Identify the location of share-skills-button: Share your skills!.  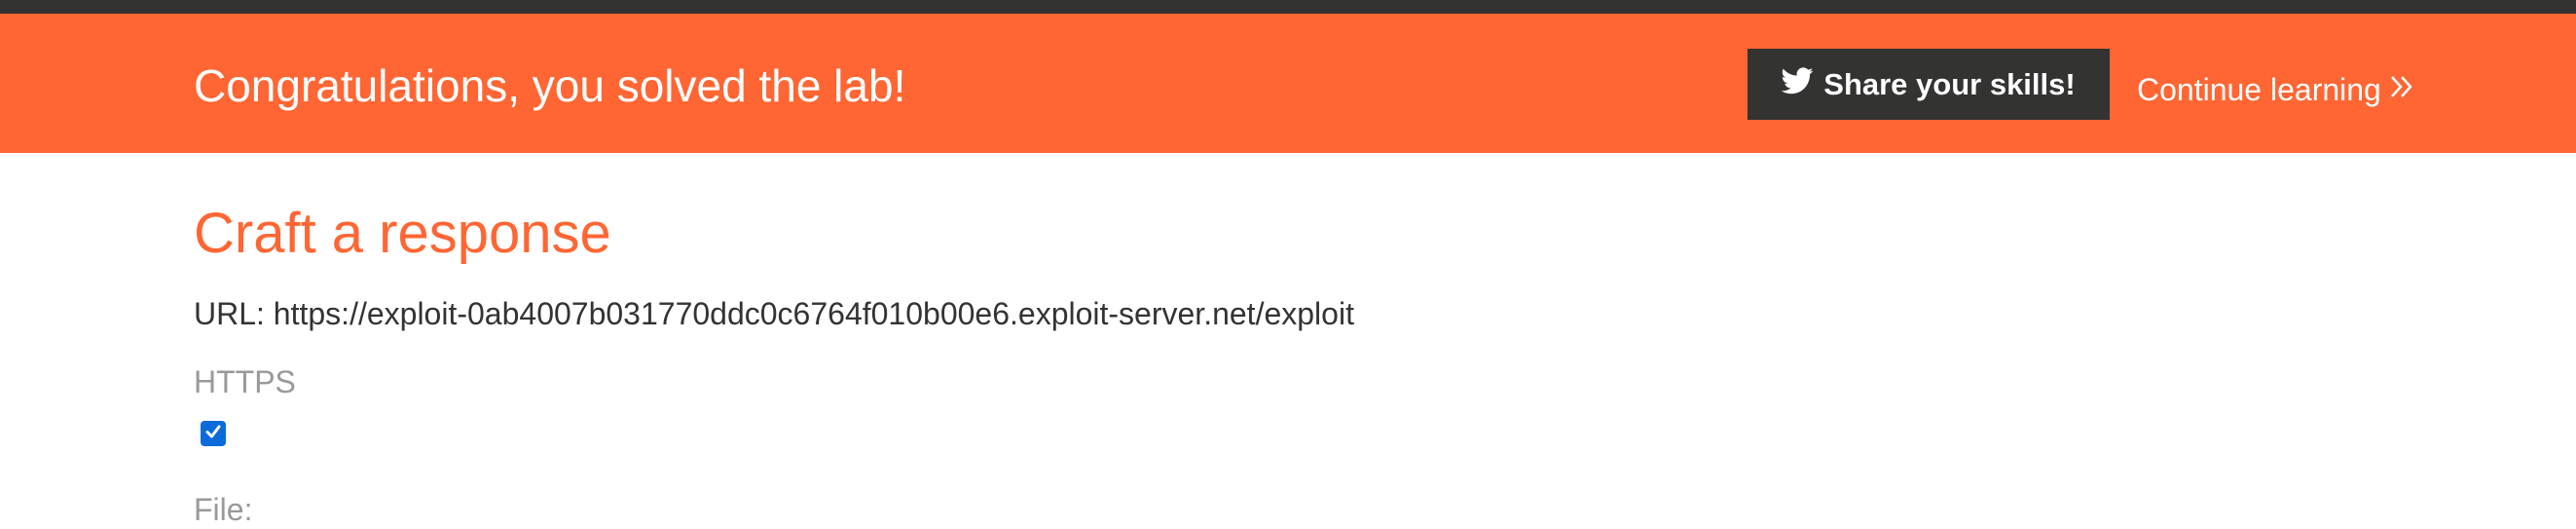
(1929, 84).